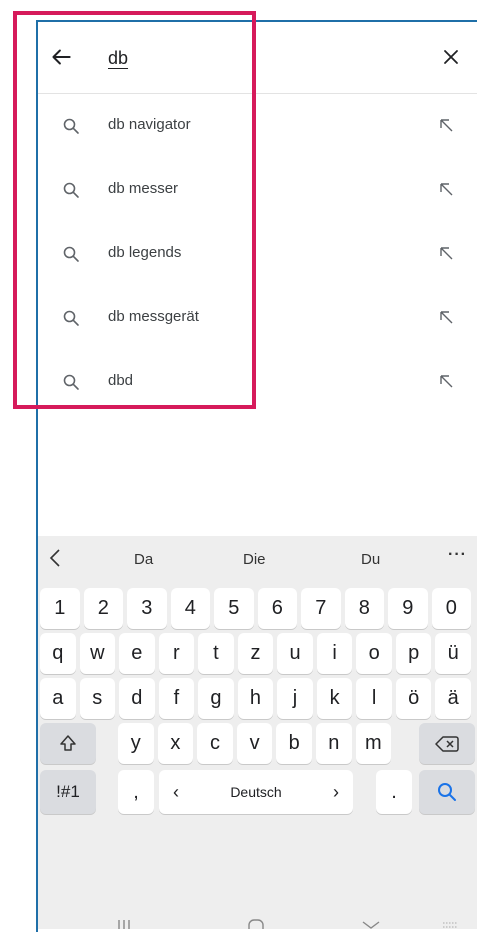 The height and width of the screenshot is (934, 477). I want to click on key-label: w, so click(97, 653).